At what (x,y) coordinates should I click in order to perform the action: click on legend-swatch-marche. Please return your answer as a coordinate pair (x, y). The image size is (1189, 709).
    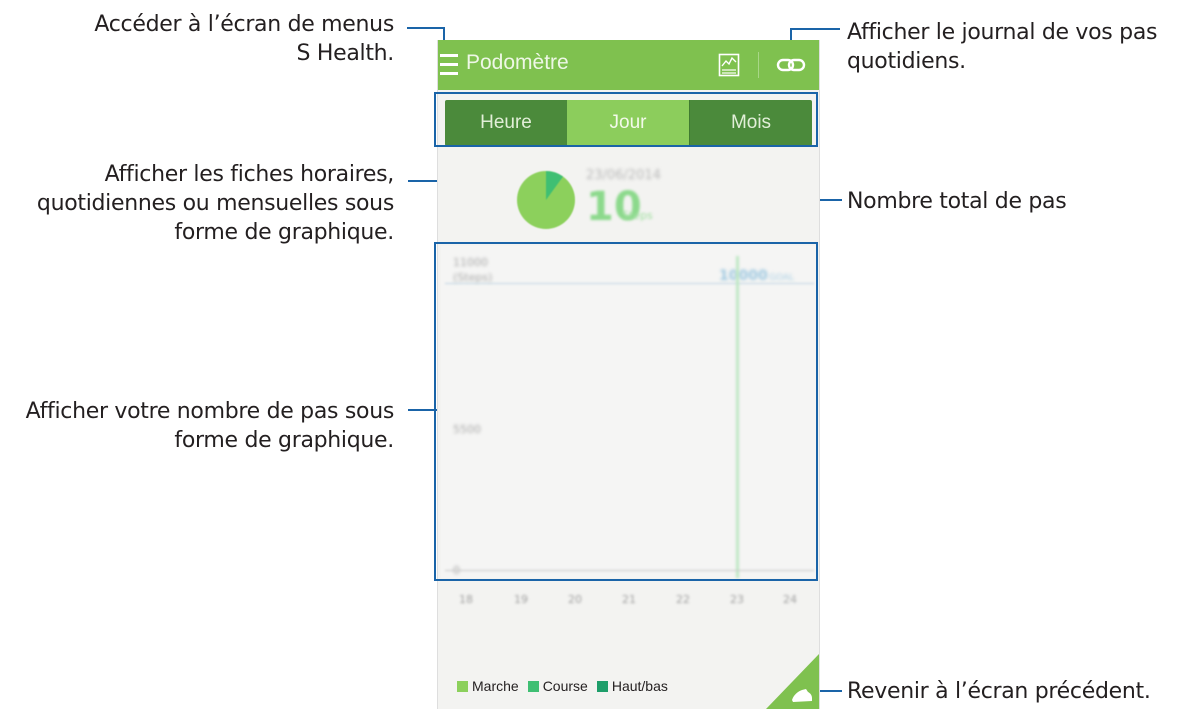
    Looking at the image, I should click on (462, 686).